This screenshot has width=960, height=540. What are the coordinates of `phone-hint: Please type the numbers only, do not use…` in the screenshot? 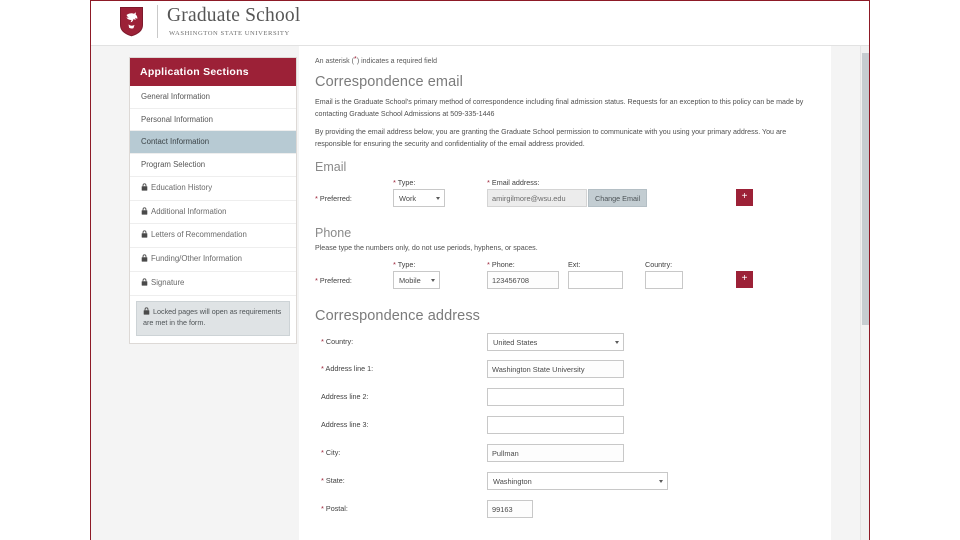 It's located at (426, 247).